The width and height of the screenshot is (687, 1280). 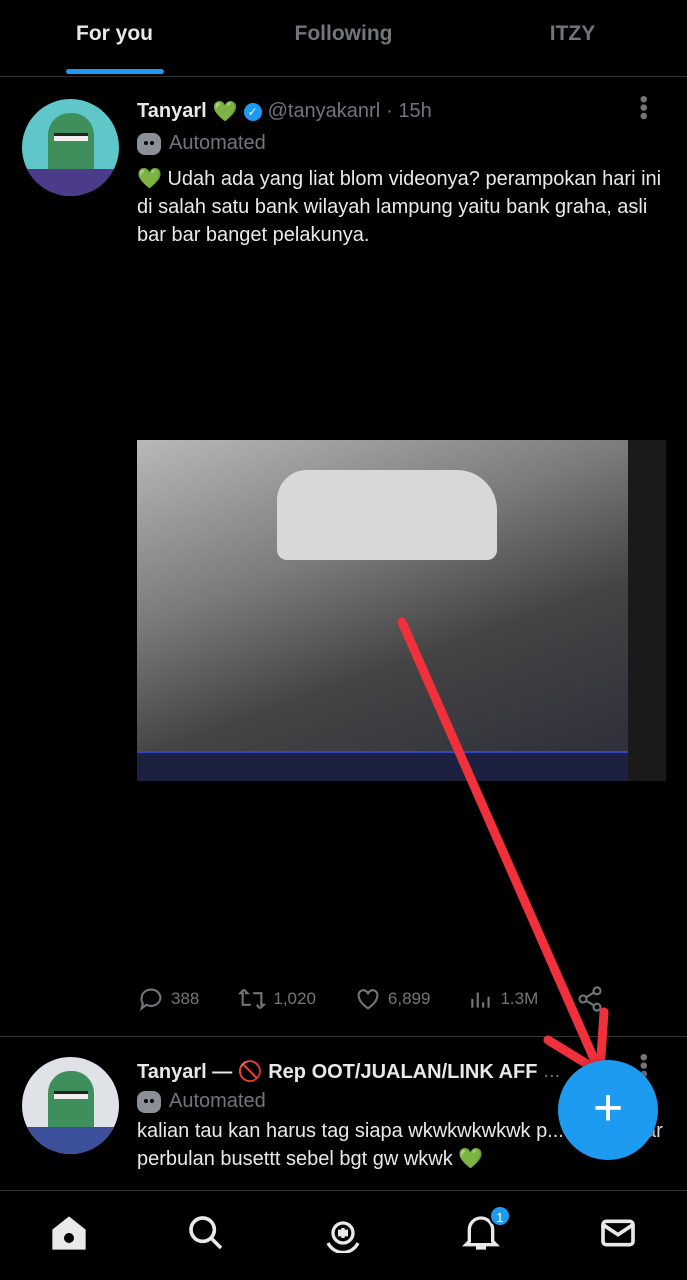 I want to click on timestamp: · 15h, so click(x=409, y=111).